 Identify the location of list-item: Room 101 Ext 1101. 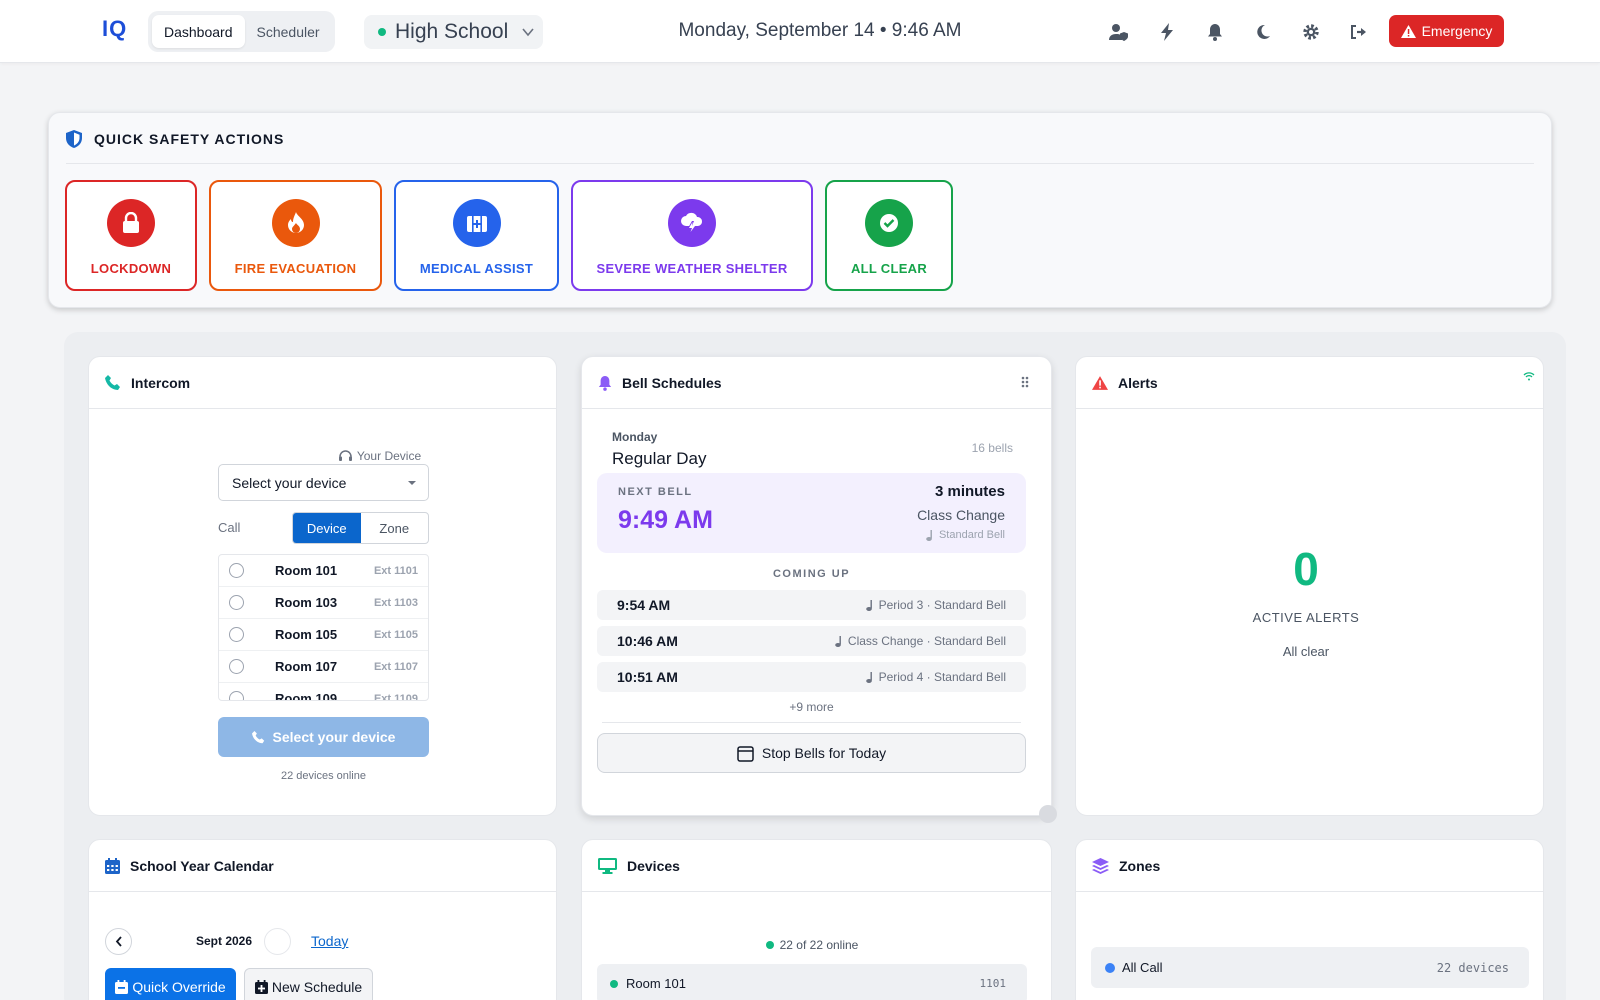
(323, 571).